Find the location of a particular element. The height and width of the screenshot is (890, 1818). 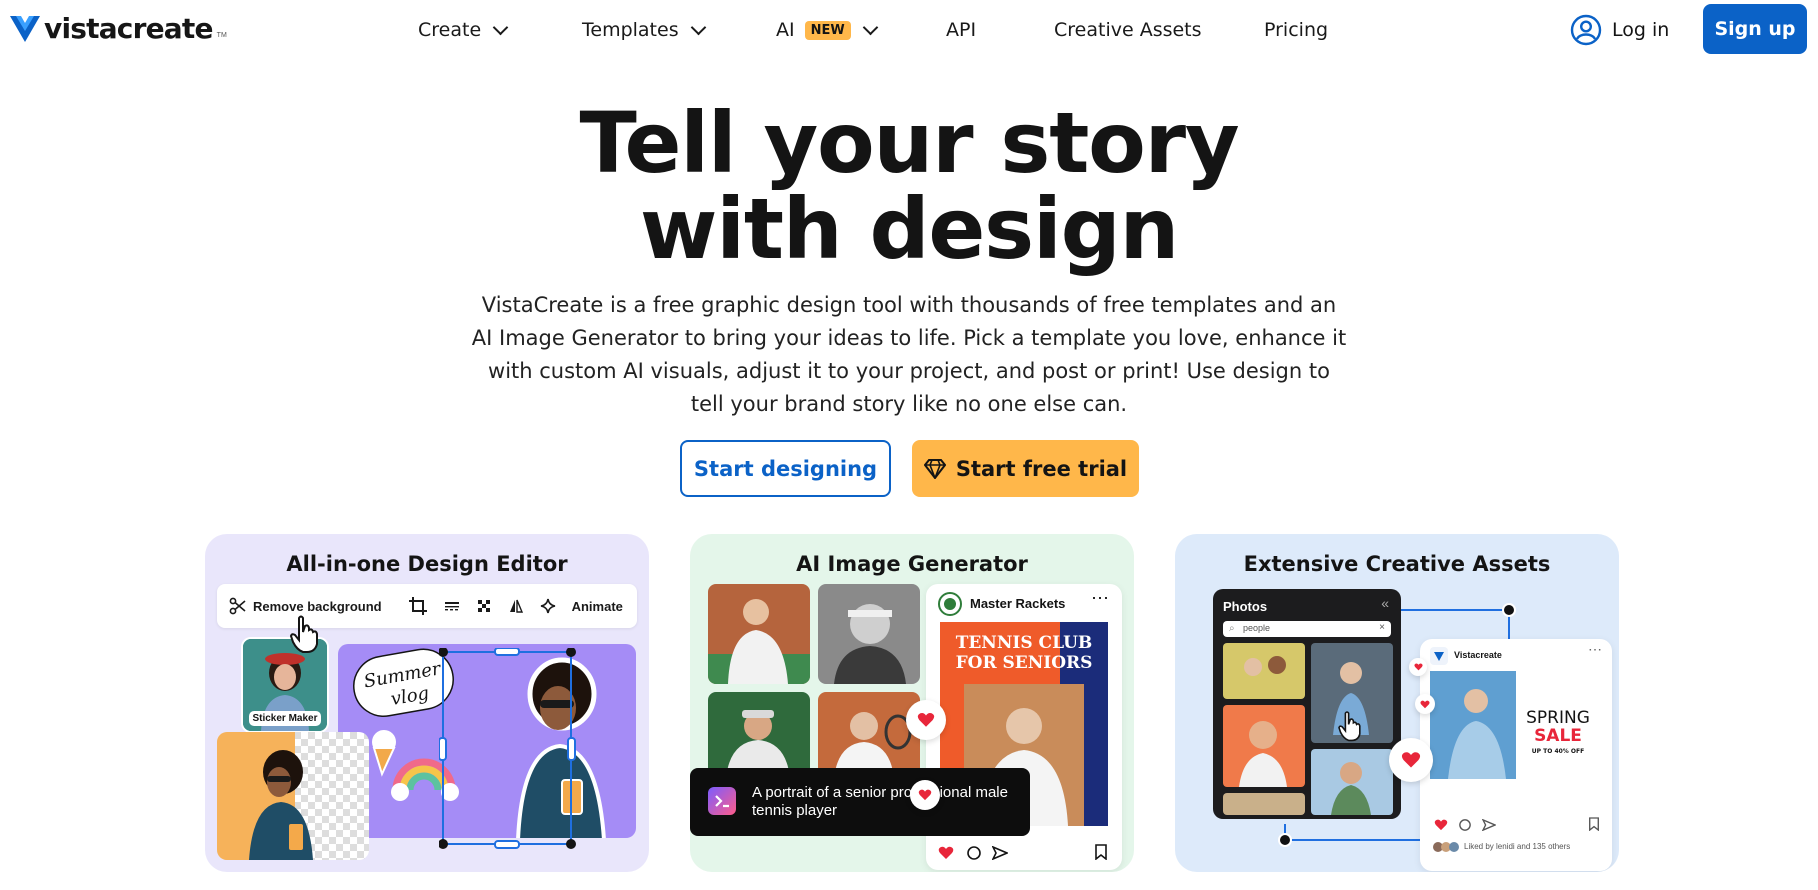

photos-panel-title: Photos is located at coordinates (1245, 606).